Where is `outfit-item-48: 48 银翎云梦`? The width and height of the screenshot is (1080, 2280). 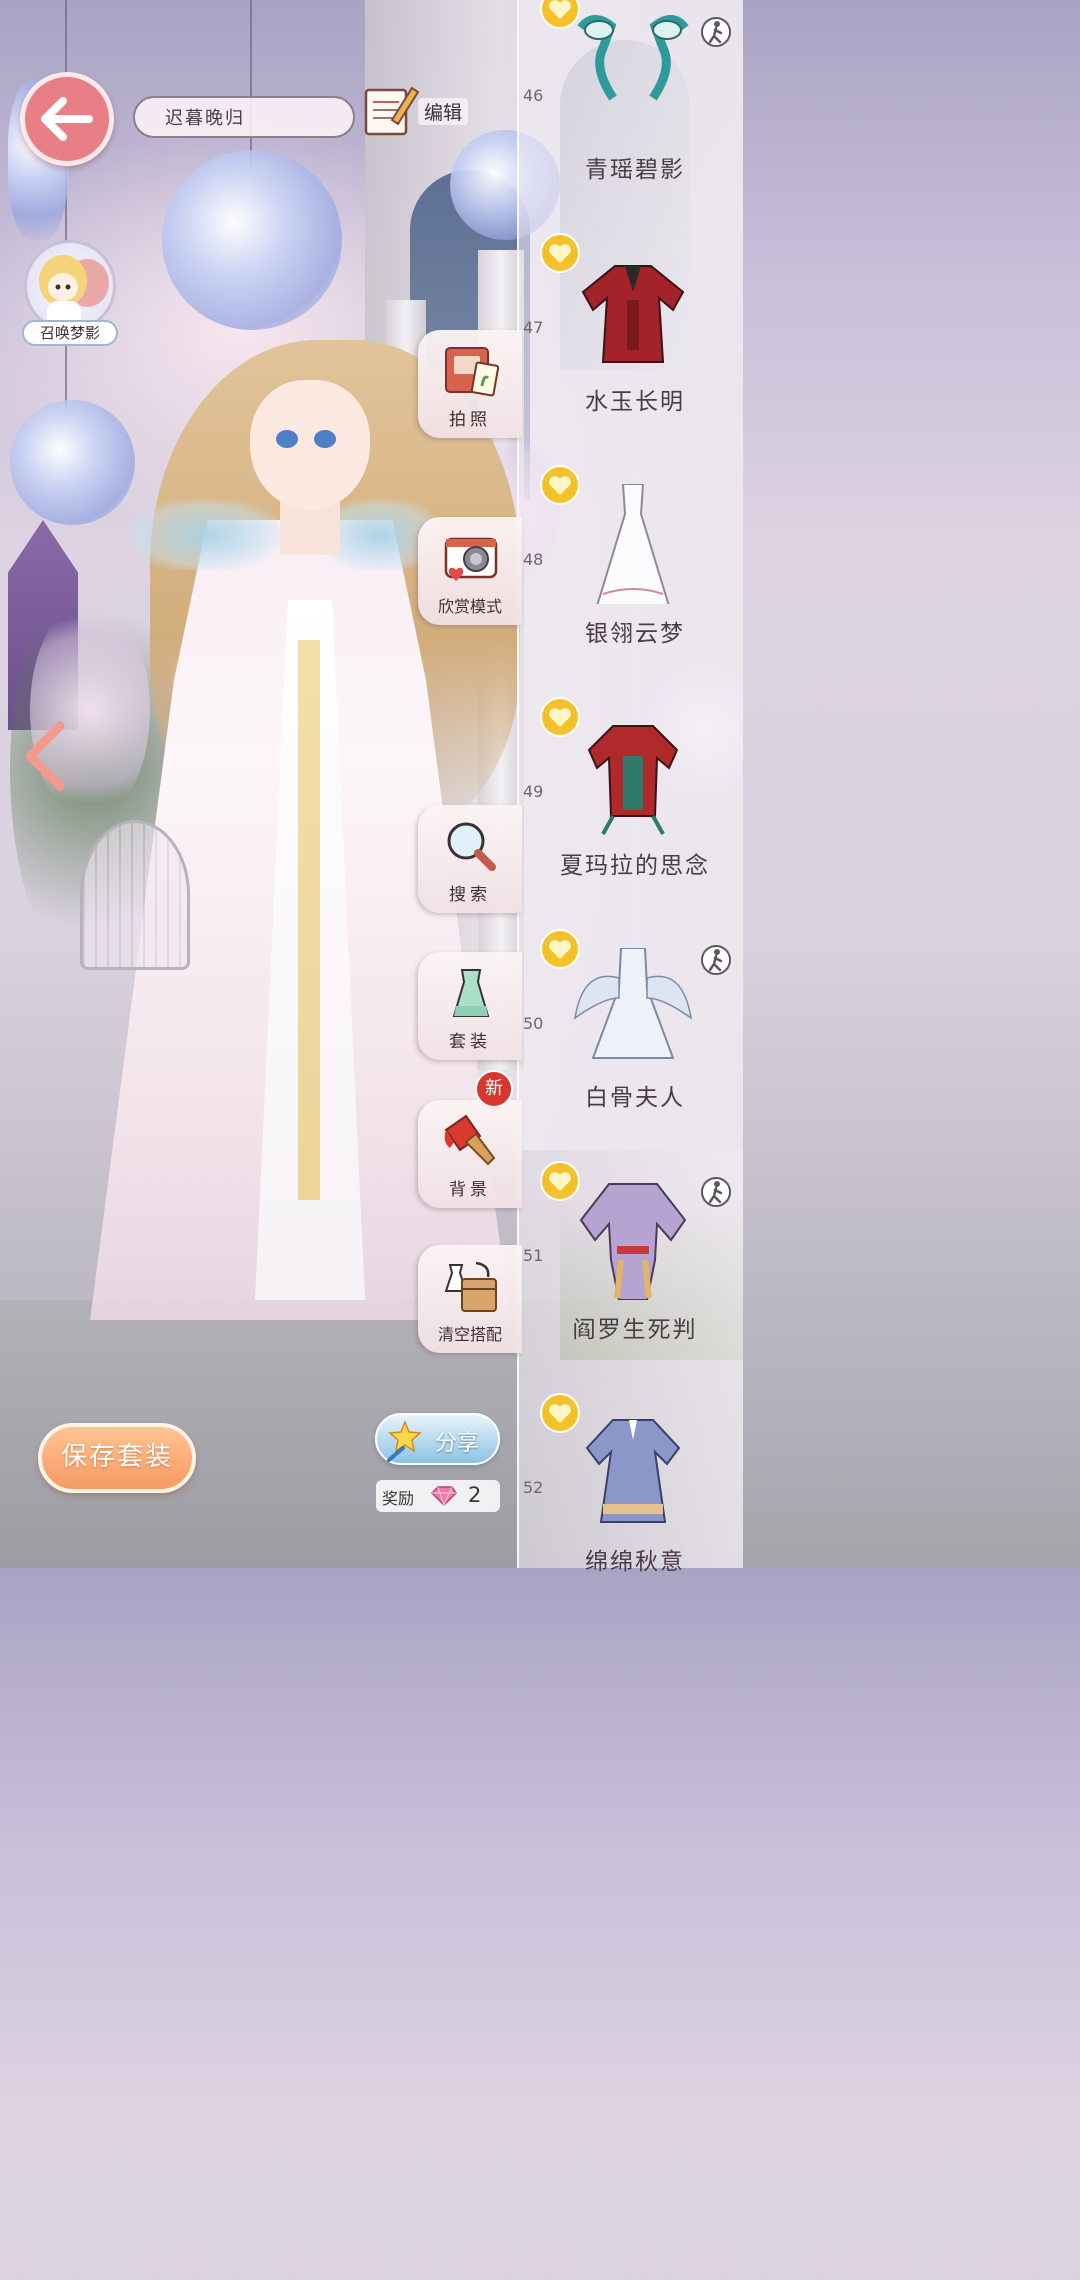 outfit-item-48: 48 银翎云梦 is located at coordinates (630, 580).